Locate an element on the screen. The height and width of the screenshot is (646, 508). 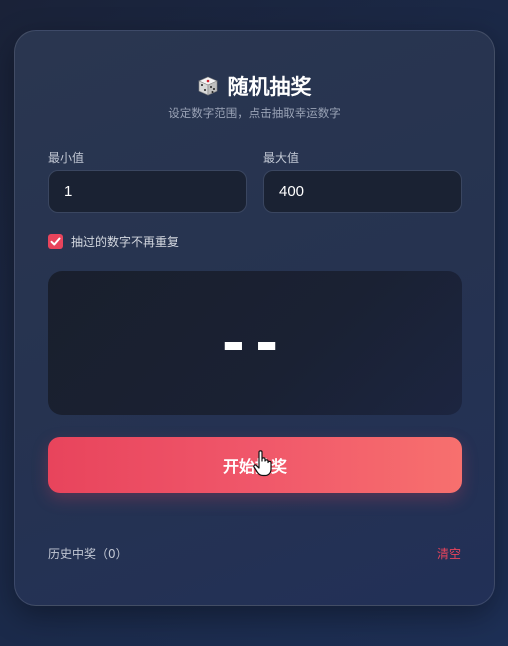
max-label: 最大值 is located at coordinates (281, 158).